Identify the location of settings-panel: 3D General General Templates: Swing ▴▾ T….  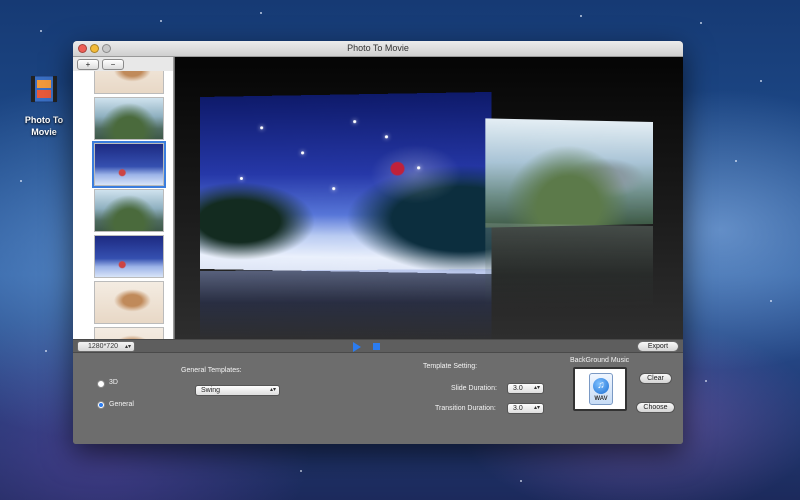
(378, 398).